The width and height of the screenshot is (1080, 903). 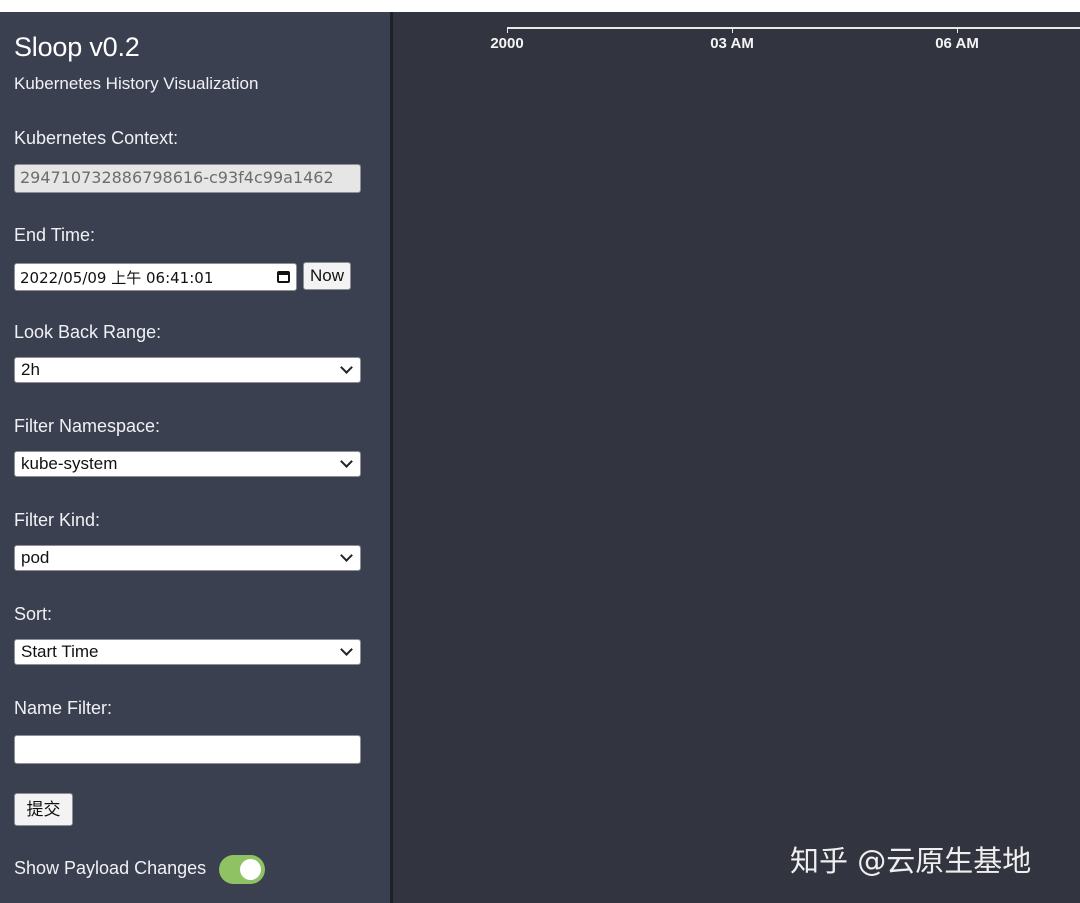 I want to click on end-time-value: 2022/05/09 上午 06:41:01, so click(x=117, y=277).